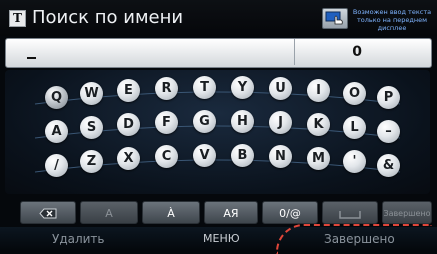  I want to click on backspace-button, so click(48, 212).